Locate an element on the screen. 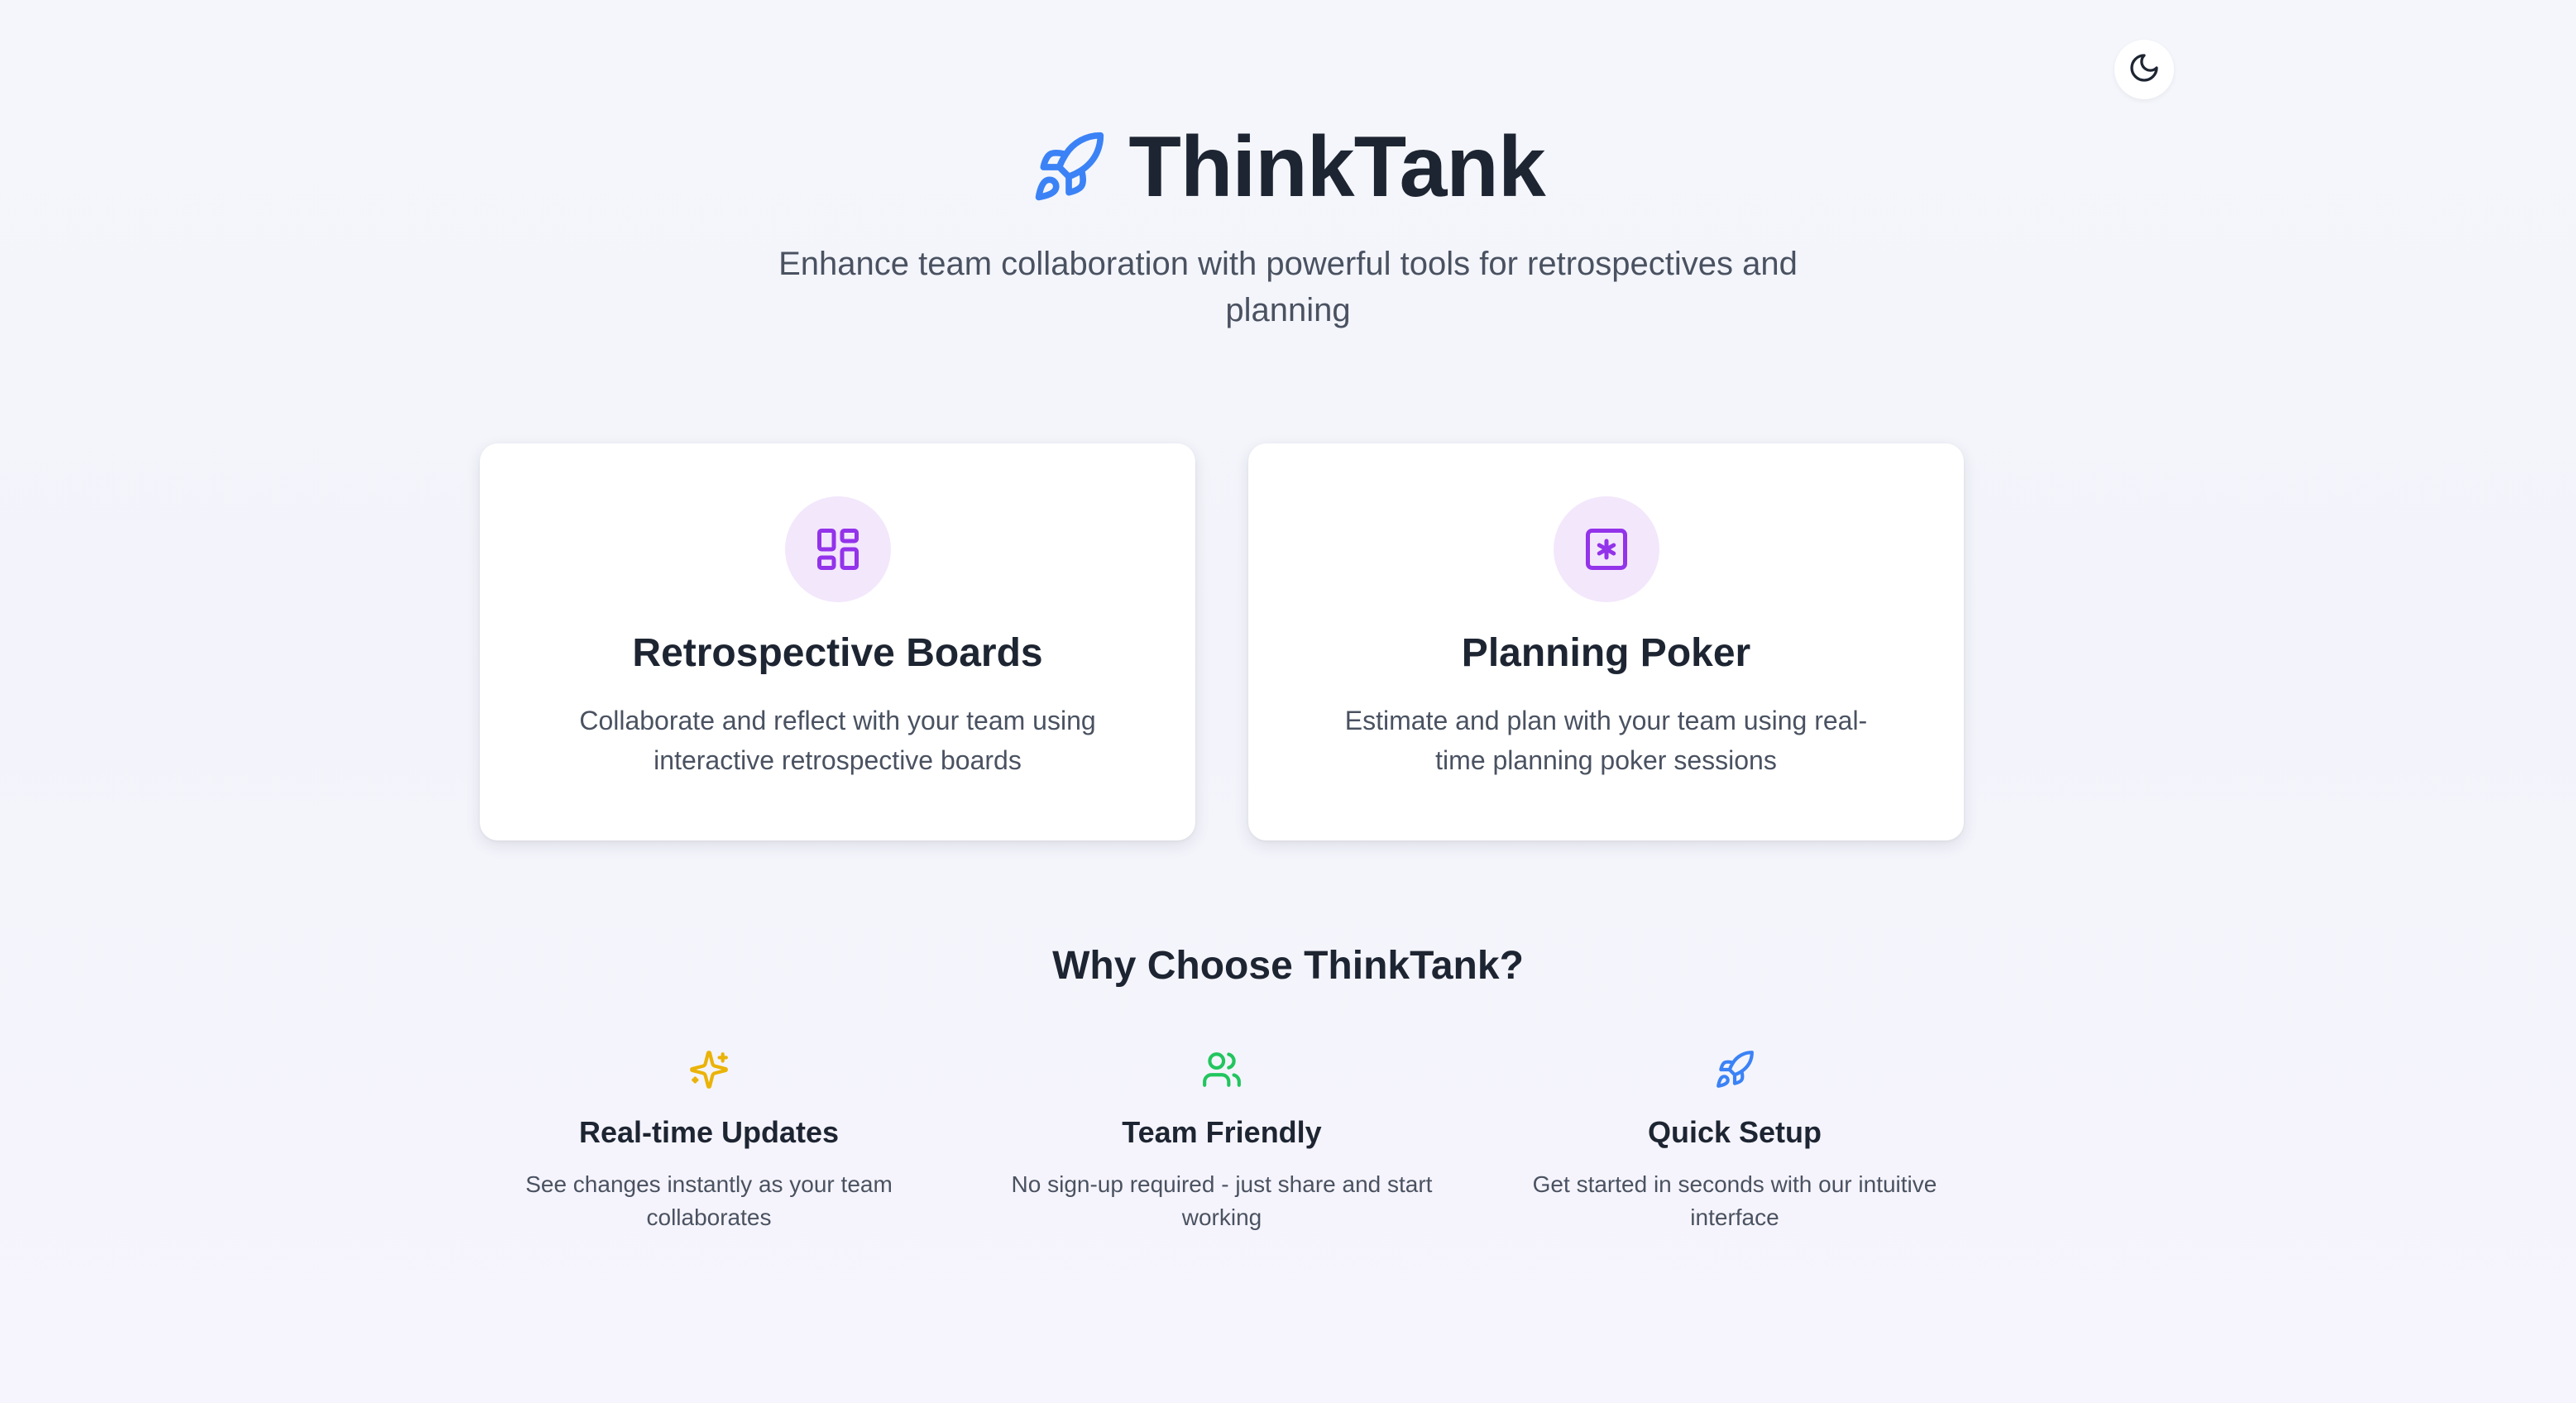  brand: ThinkTank is located at coordinates (1288, 167).